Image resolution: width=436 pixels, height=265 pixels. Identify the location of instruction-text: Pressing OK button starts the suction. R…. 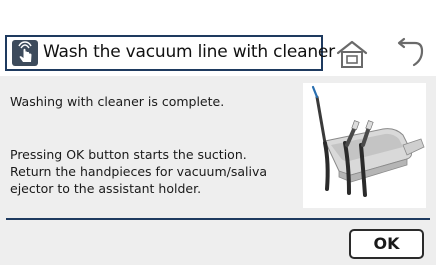
(138, 171).